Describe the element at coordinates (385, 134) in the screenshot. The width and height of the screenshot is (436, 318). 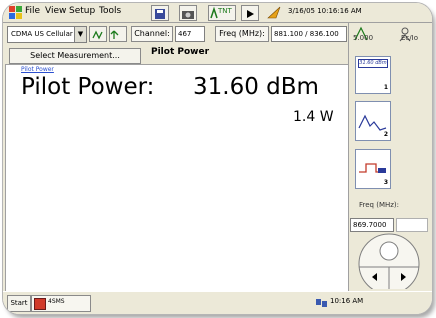
I see `thumb-2-number: 2` at that location.